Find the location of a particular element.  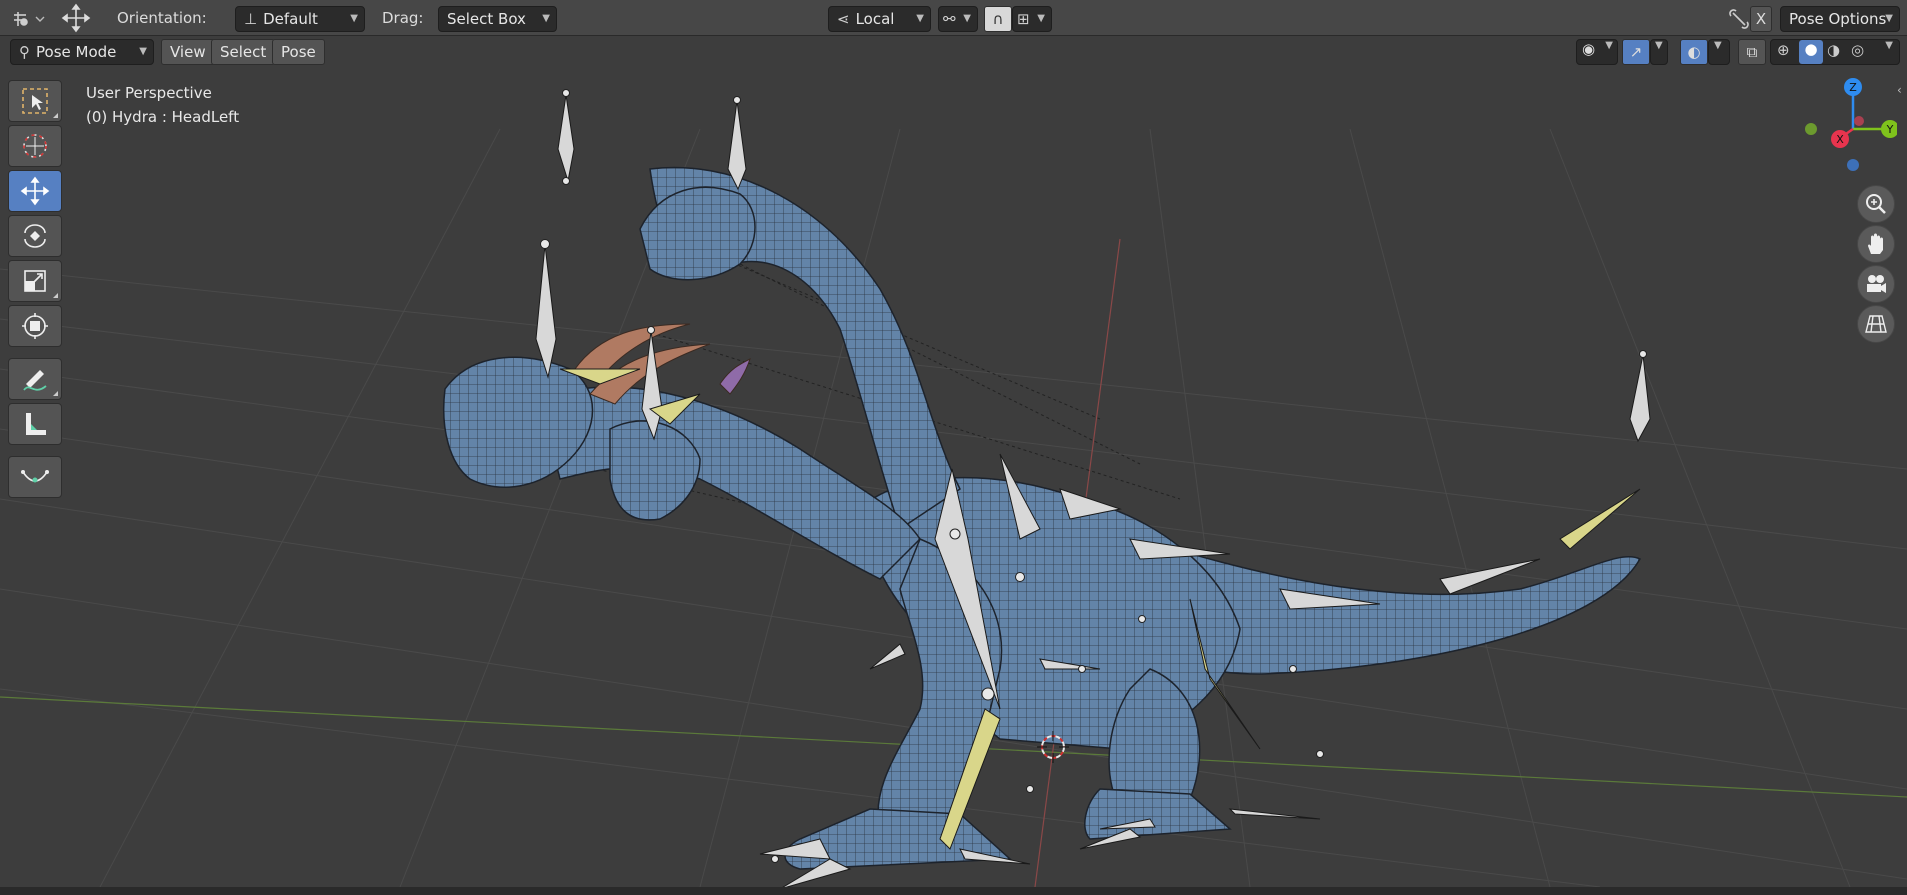

x-axis-label: X is located at coordinates (1761, 19).